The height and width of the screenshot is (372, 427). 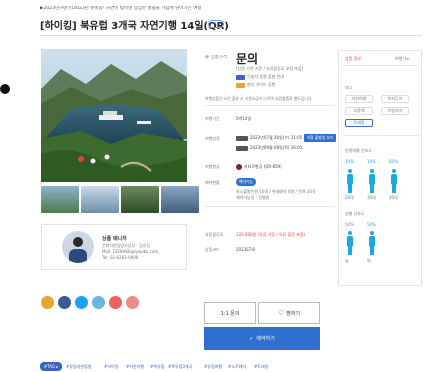 What do you see at coordinates (349, 197) in the screenshot?
I see `age-label-1: 20대` at bounding box center [349, 197].